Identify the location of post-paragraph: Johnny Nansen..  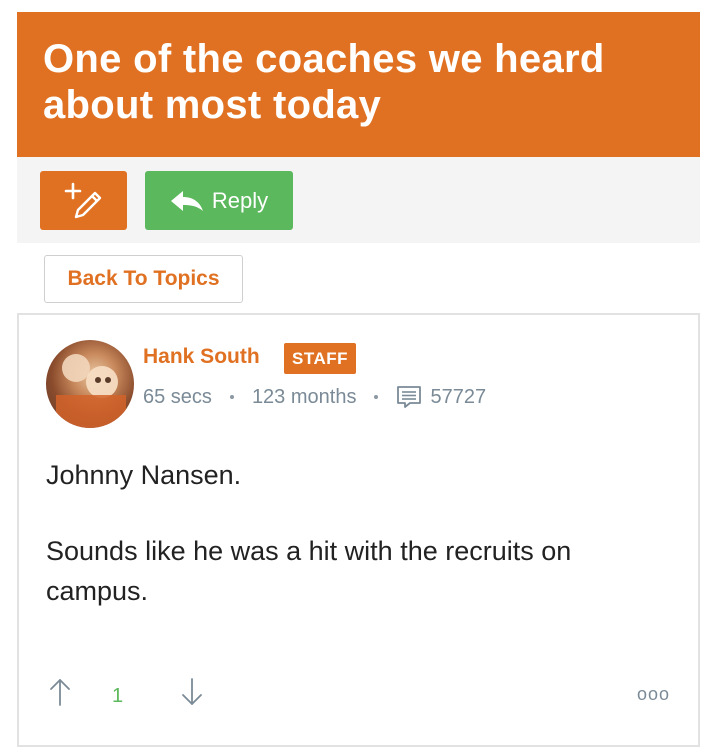
(144, 475).